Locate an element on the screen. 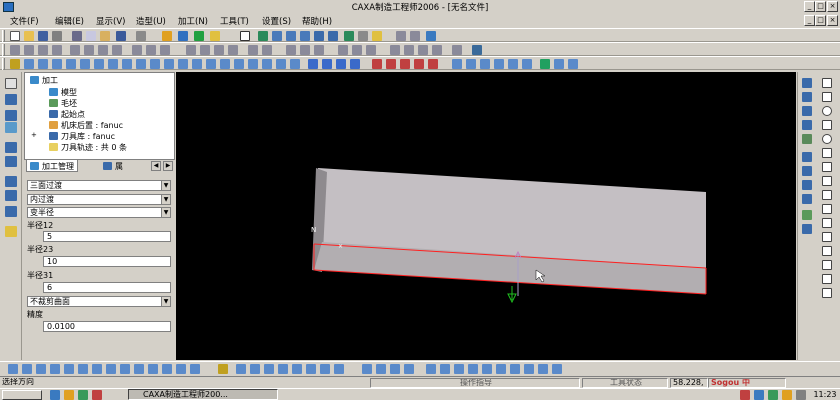 The image size is (840, 400). open-file-icon is located at coordinates (29, 36).